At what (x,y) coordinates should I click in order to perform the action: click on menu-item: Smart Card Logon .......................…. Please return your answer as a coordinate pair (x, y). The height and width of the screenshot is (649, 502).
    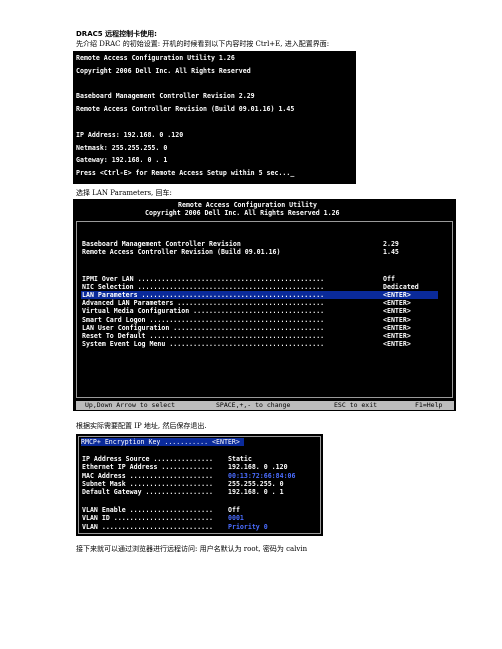
    Looking at the image, I should click on (259, 320).